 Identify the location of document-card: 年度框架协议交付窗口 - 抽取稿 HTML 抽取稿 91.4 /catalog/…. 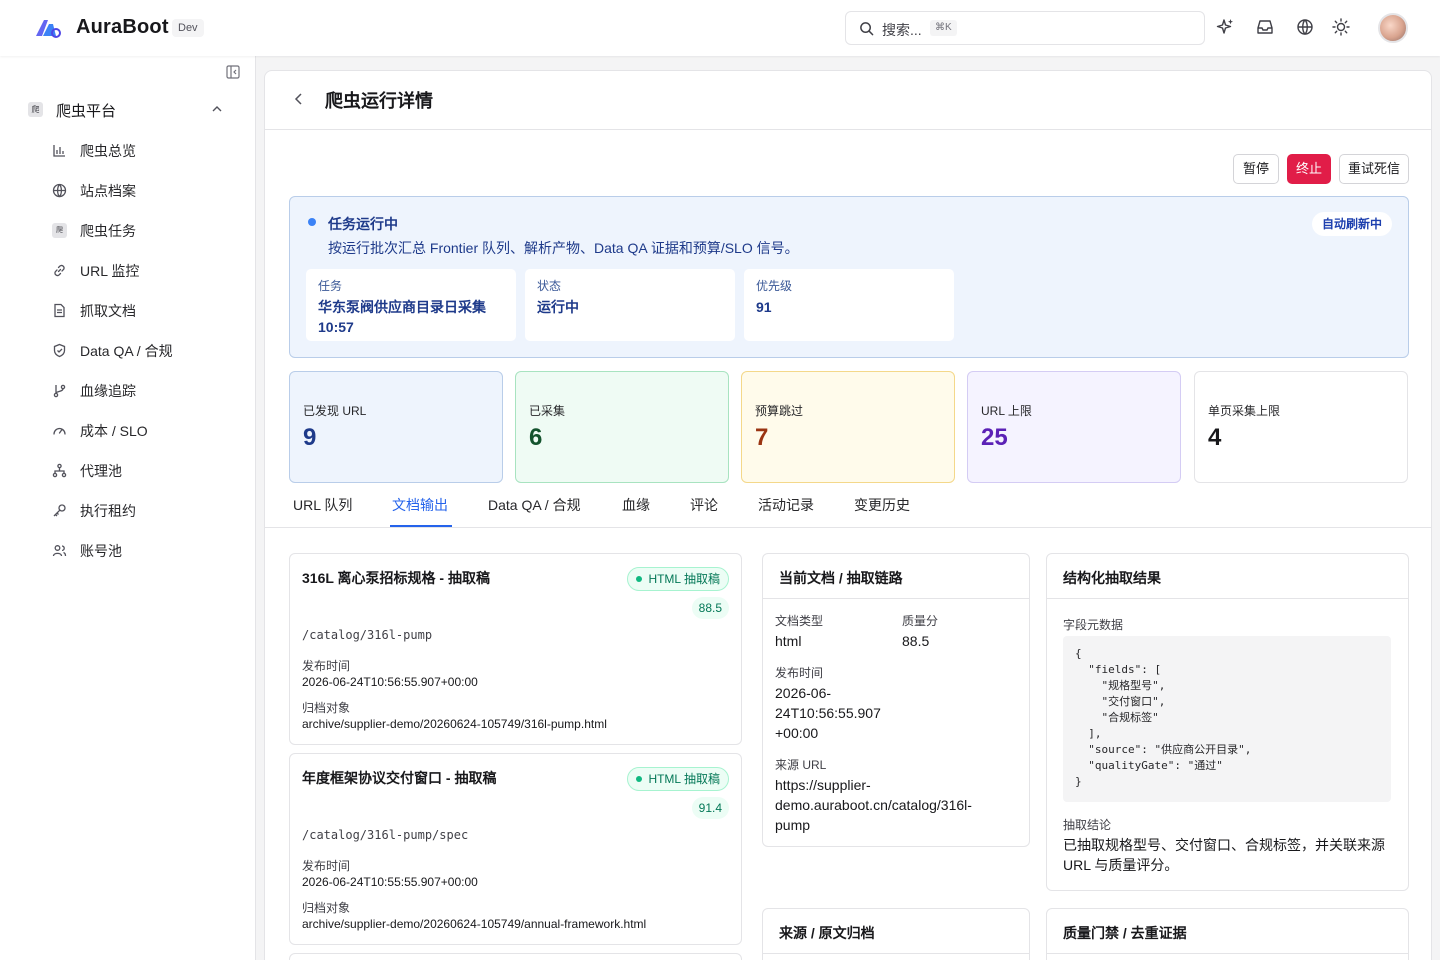
(515, 849).